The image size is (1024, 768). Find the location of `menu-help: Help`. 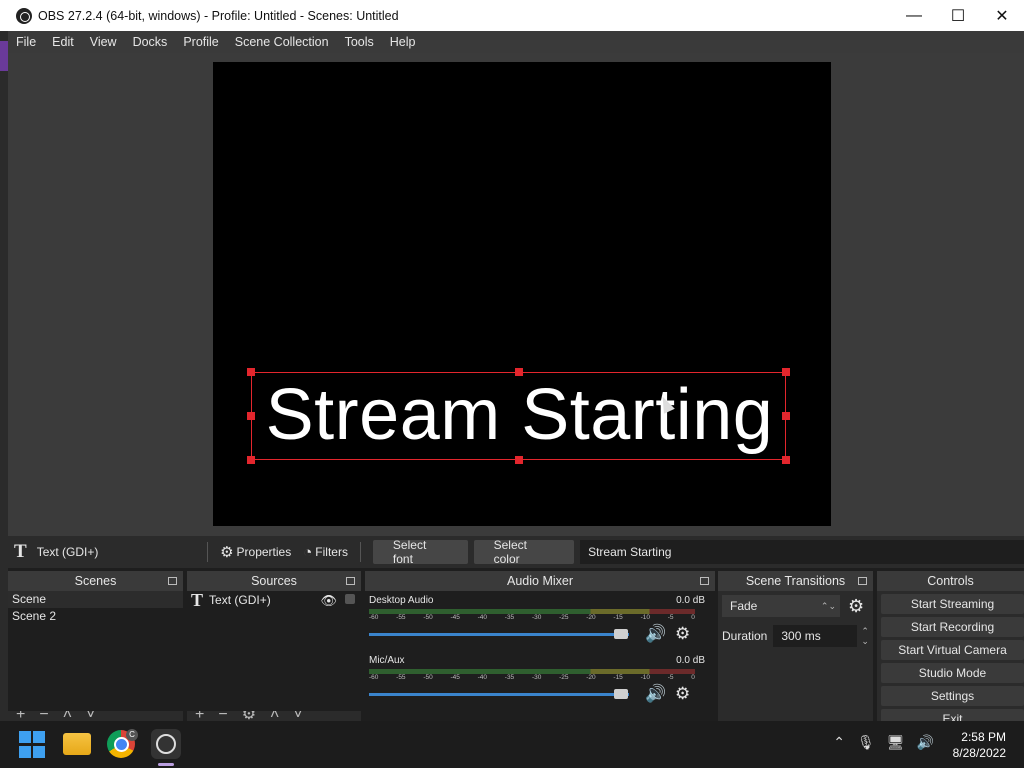

menu-help: Help is located at coordinates (403, 42).